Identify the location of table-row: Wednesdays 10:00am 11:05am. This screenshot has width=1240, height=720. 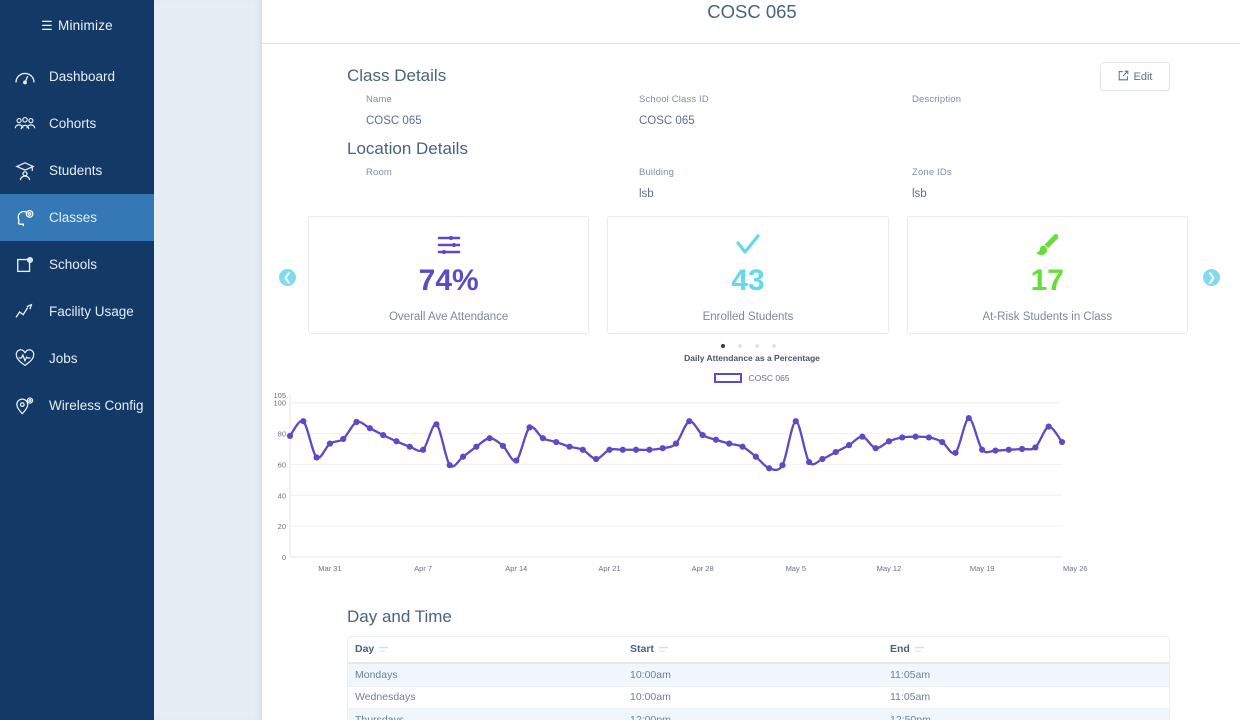
(758, 697).